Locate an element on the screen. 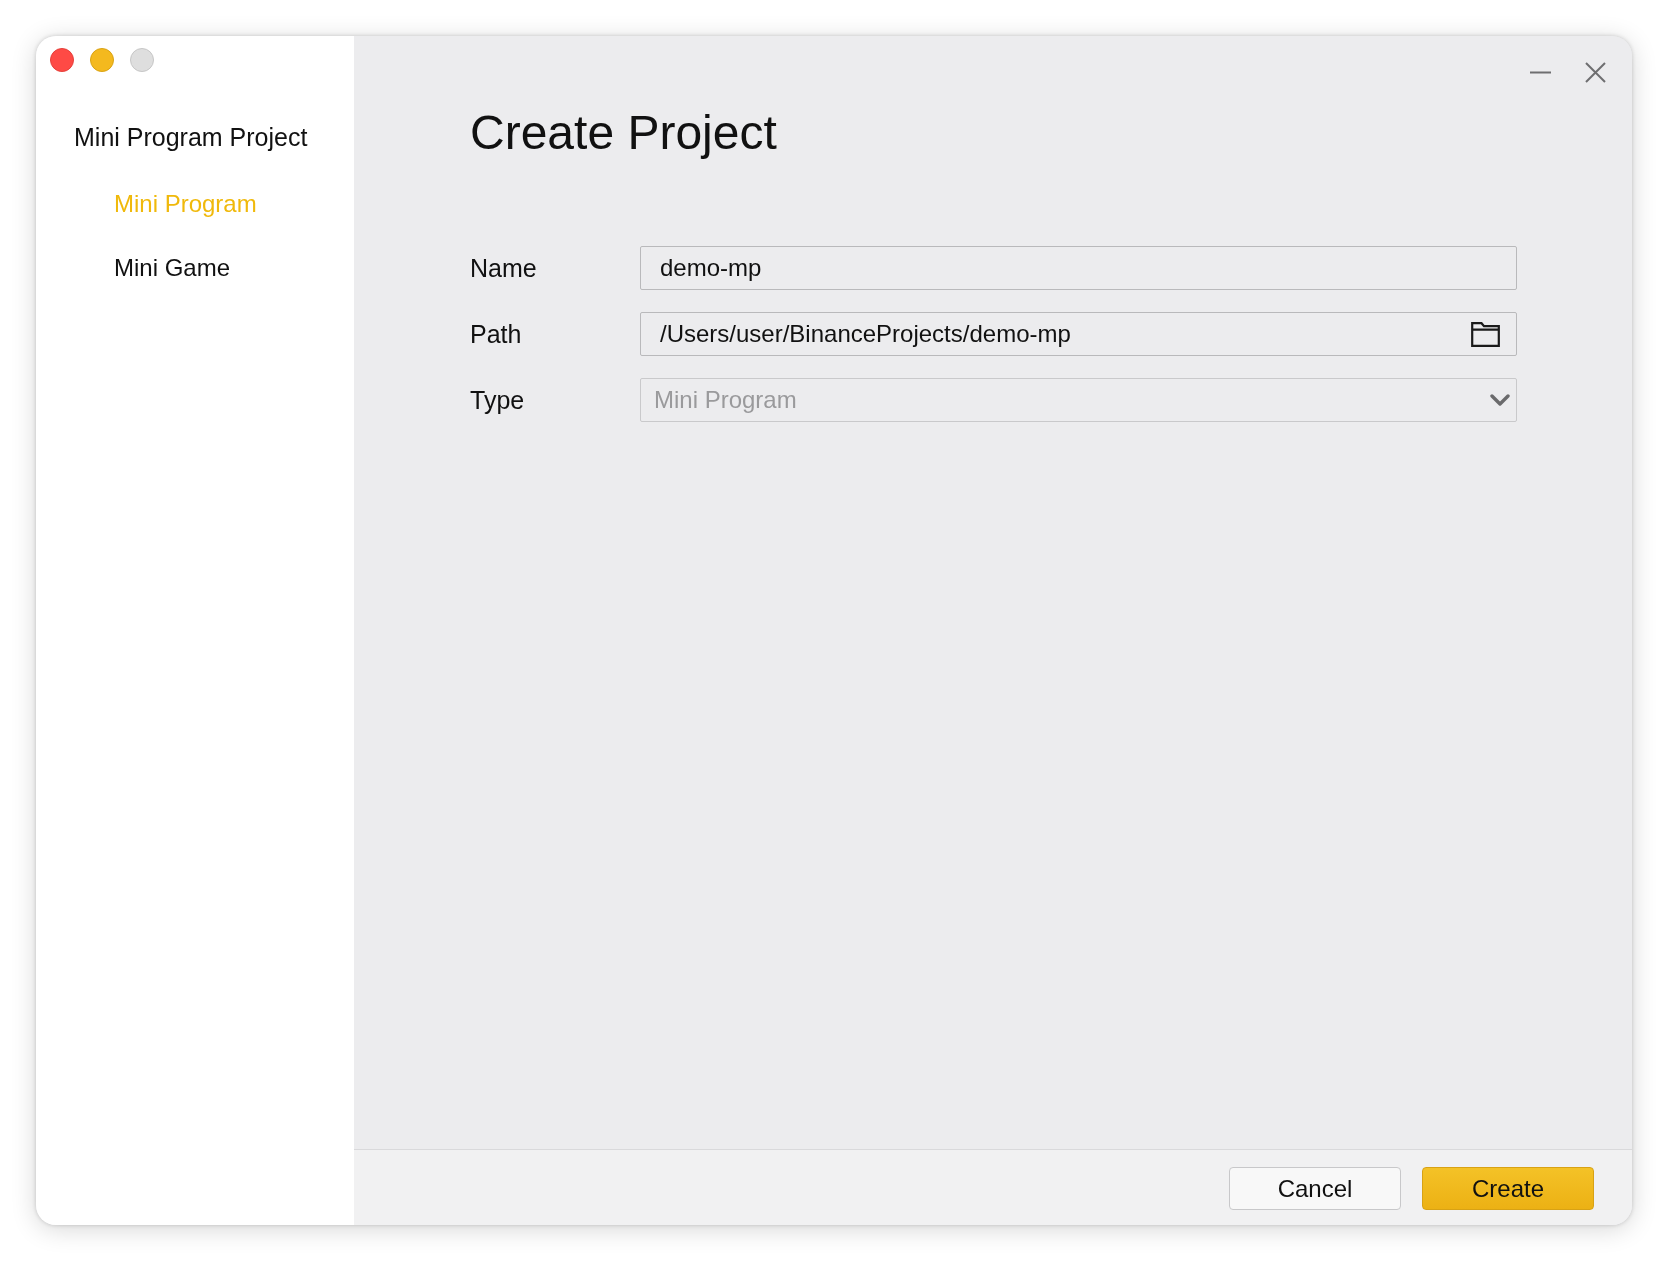  field-label: Path is located at coordinates (496, 334).